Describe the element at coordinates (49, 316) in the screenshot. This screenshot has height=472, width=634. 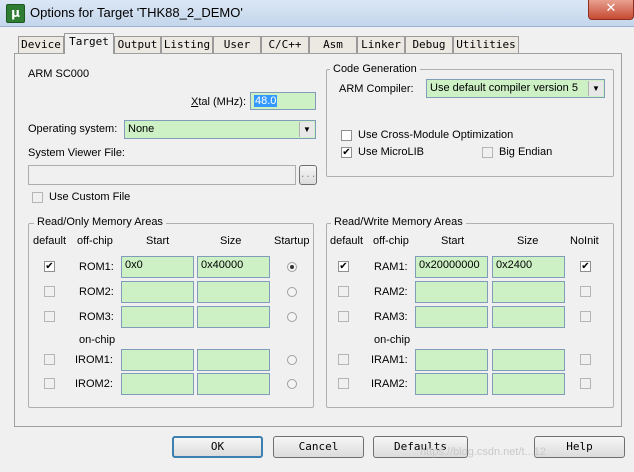
I see `rom3-default-checkbox` at that location.